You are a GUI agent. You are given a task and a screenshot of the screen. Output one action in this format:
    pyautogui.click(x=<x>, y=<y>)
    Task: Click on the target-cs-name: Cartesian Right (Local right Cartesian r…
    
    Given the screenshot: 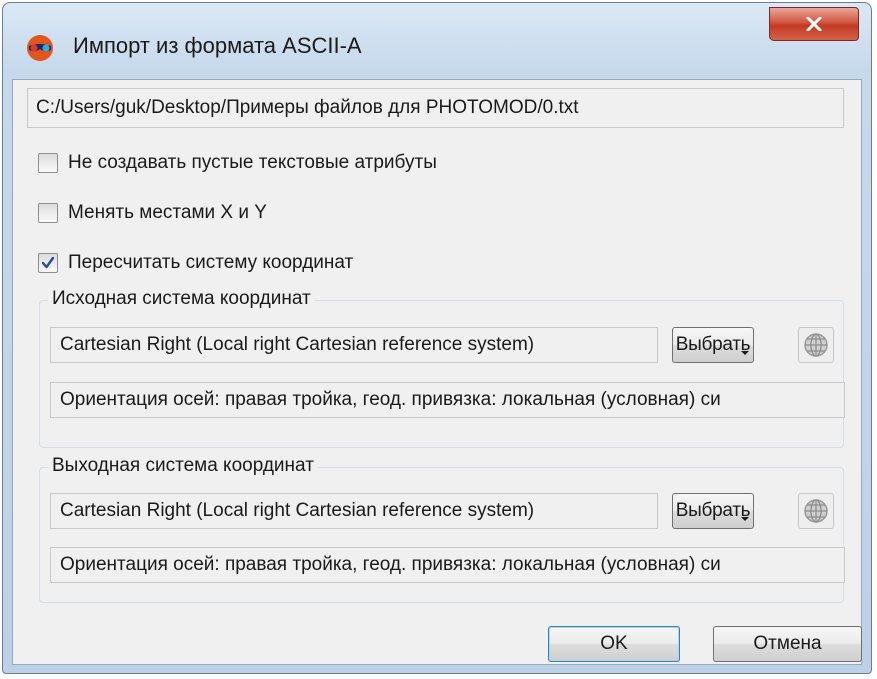 What is the action you would take?
    pyautogui.click(x=354, y=511)
    